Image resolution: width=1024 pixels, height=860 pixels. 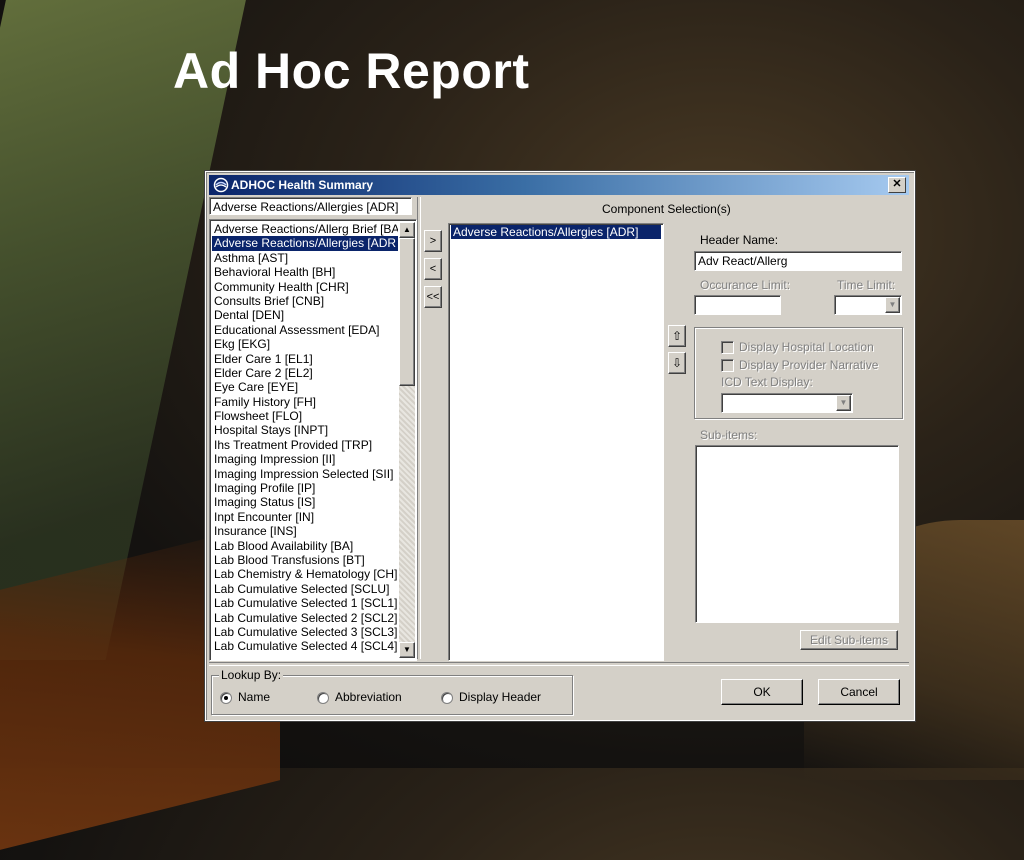 I want to click on list-item: Flowsheet [FLO], so click(x=305, y=416).